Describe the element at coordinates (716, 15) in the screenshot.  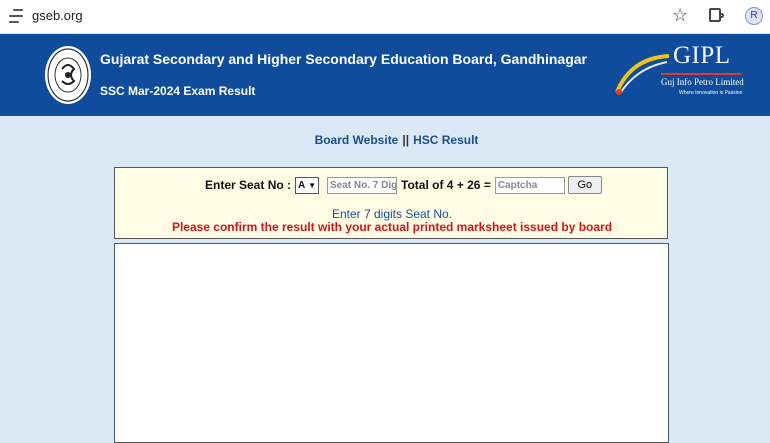
I see `extensions-icon` at that location.